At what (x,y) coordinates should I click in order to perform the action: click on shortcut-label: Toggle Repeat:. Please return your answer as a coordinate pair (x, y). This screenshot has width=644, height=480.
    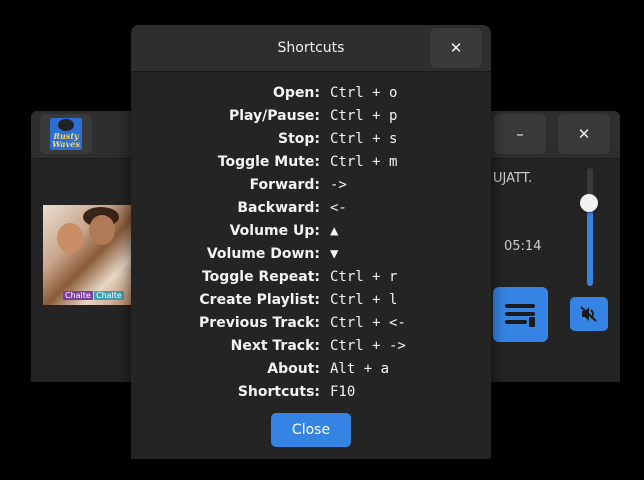
    Looking at the image, I should click on (260, 277).